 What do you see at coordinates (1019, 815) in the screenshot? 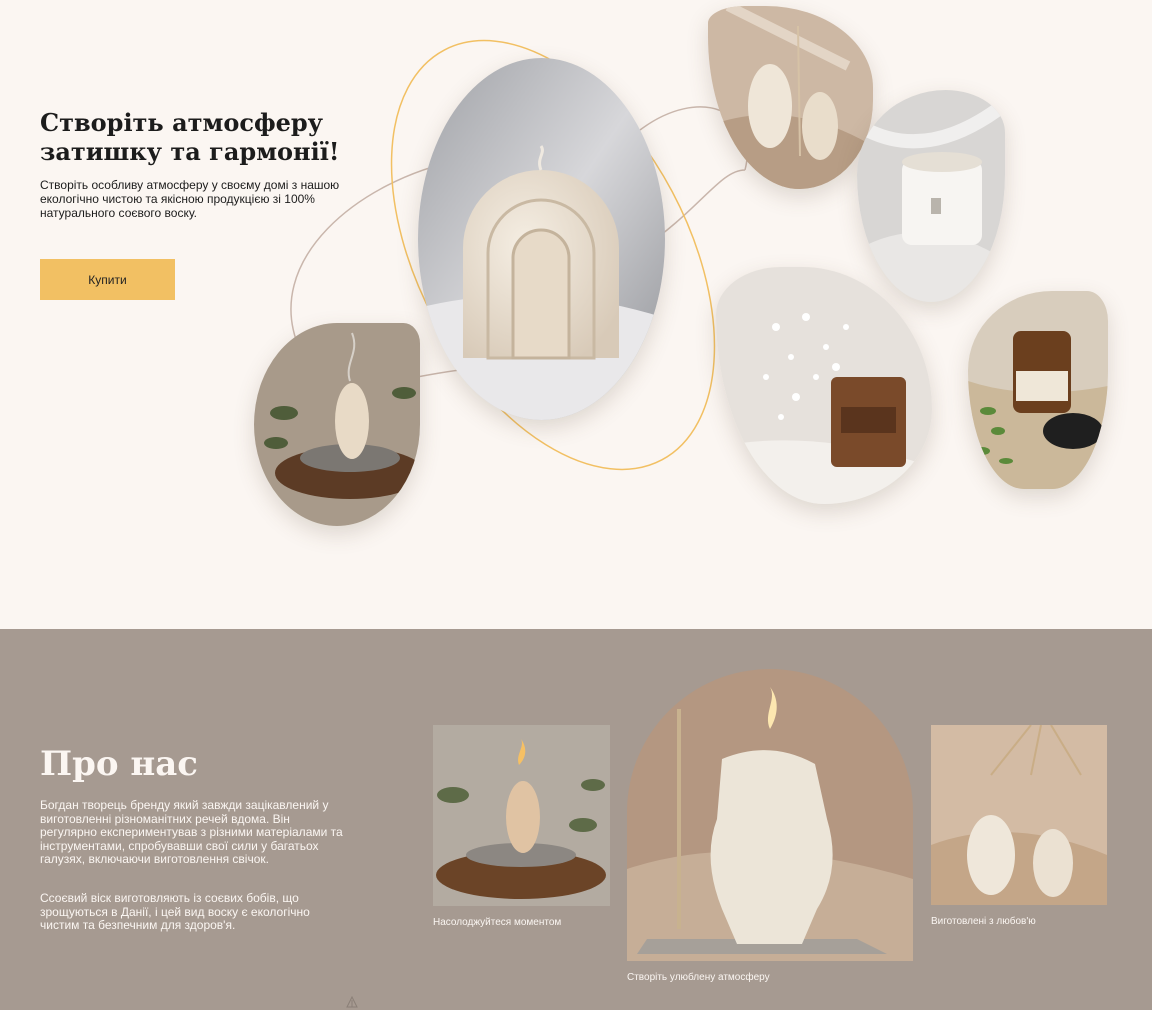
I see `gallery-image-love` at bounding box center [1019, 815].